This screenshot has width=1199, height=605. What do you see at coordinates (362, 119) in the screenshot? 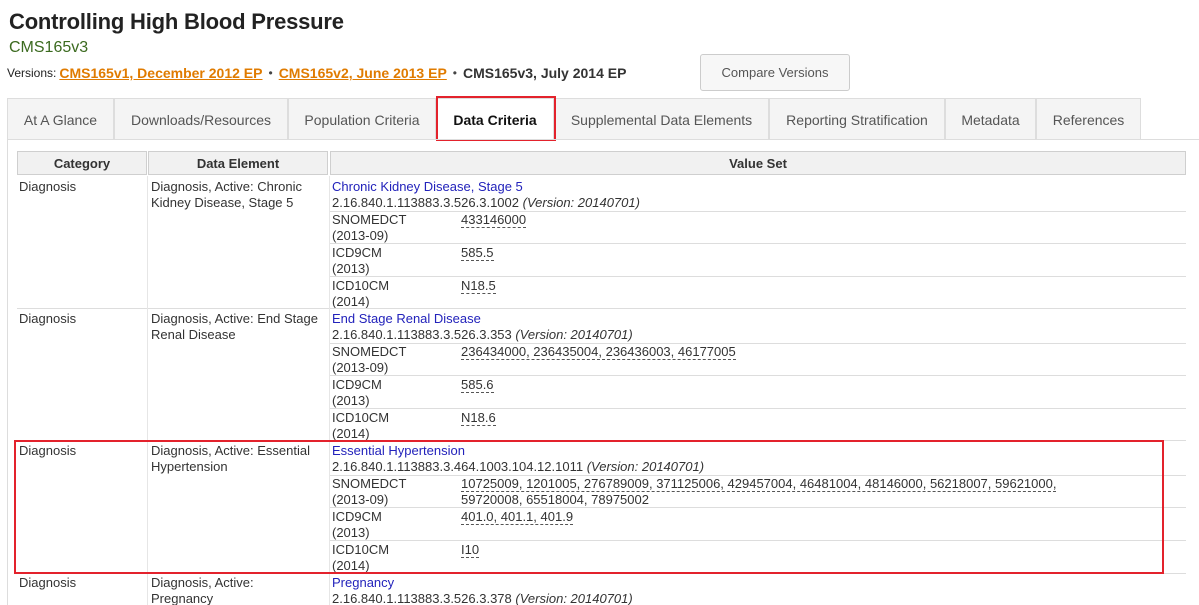
I see `tab-population-criteria: Population Criteria` at bounding box center [362, 119].